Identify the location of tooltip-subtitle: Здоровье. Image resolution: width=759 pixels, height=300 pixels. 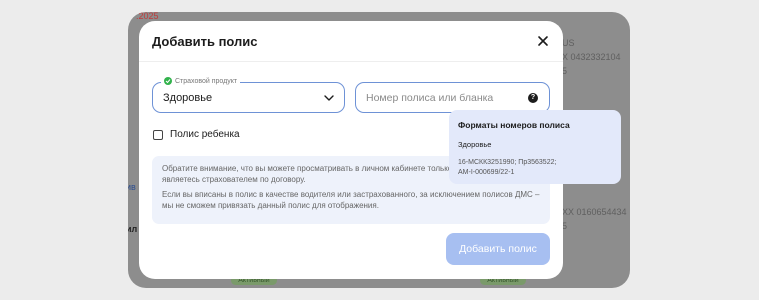
(475, 144).